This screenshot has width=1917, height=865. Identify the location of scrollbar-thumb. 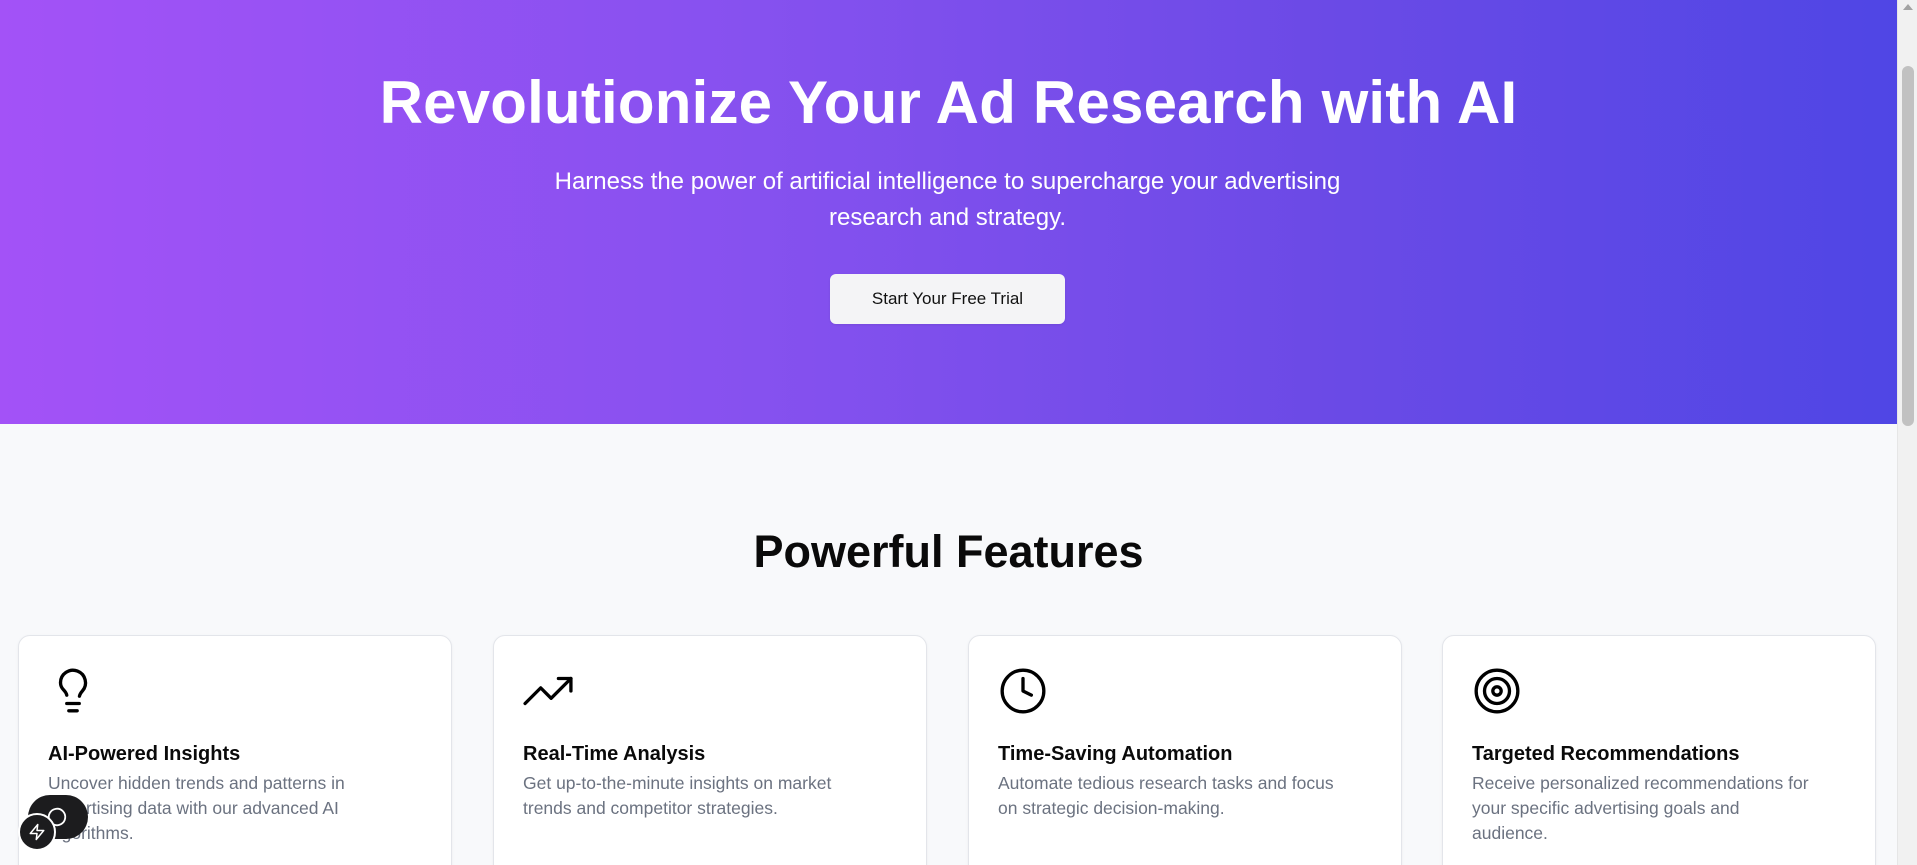
(1908, 246).